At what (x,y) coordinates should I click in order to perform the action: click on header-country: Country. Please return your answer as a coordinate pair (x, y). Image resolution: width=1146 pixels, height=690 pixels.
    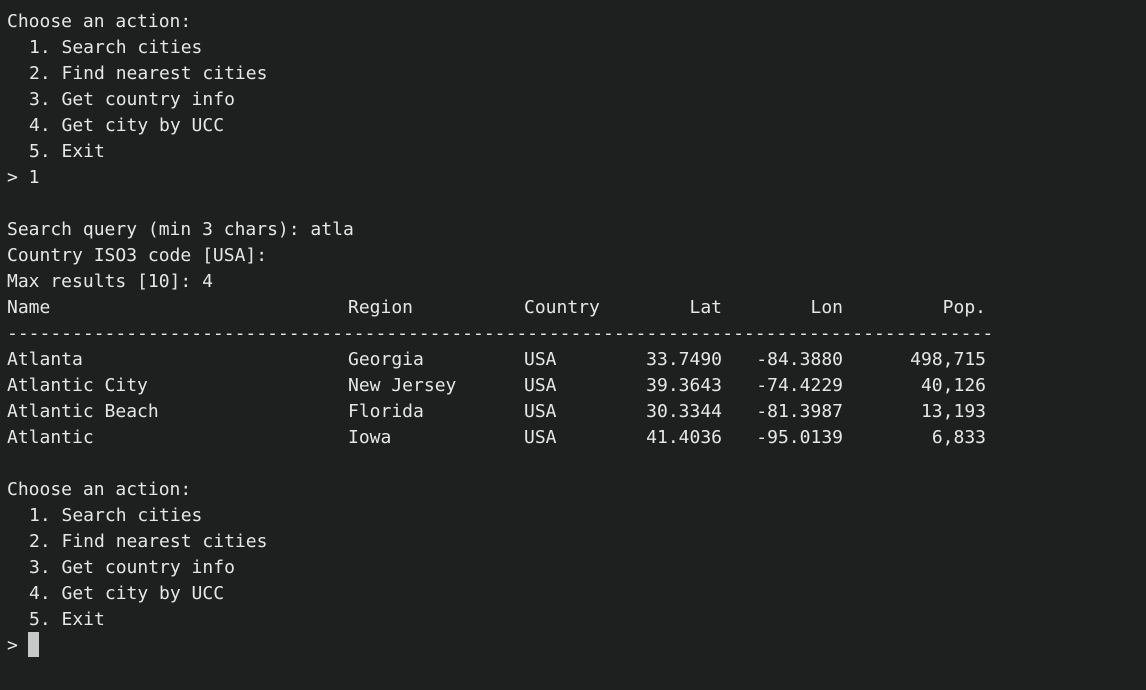
    Looking at the image, I should click on (562, 307).